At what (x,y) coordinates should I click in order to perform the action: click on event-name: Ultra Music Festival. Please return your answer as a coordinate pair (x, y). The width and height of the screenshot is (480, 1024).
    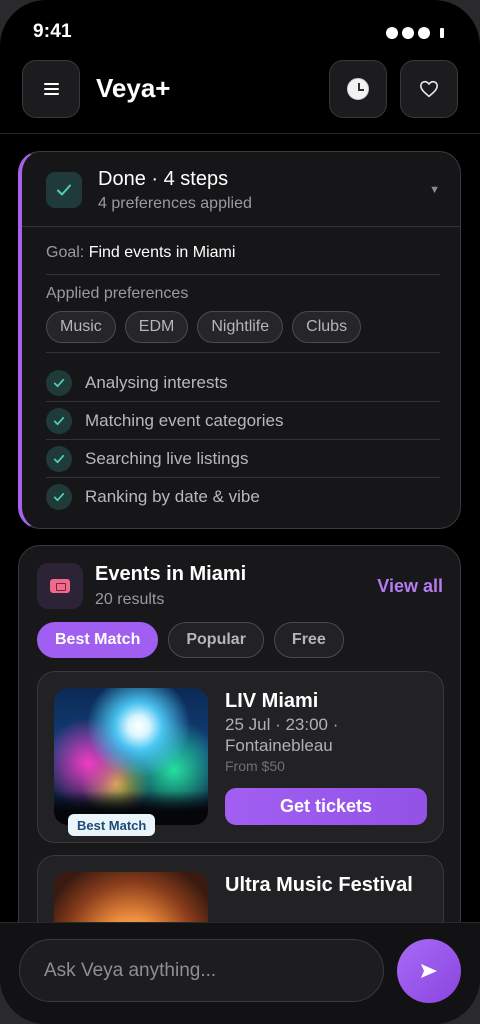
    Looking at the image, I should click on (319, 885).